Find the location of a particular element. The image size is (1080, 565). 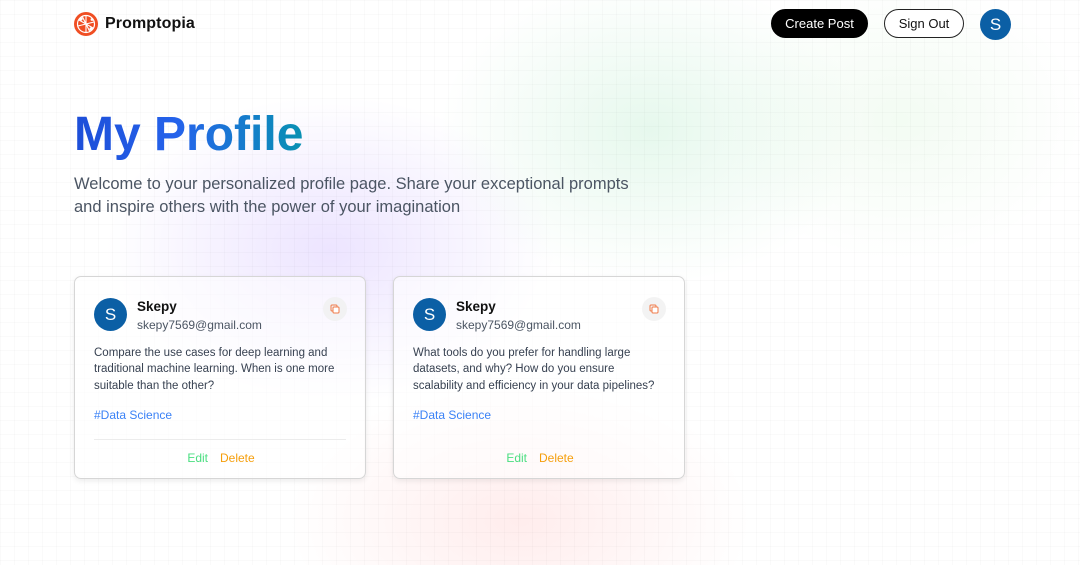

brand-logo-link: Promptopia is located at coordinates (134, 24).